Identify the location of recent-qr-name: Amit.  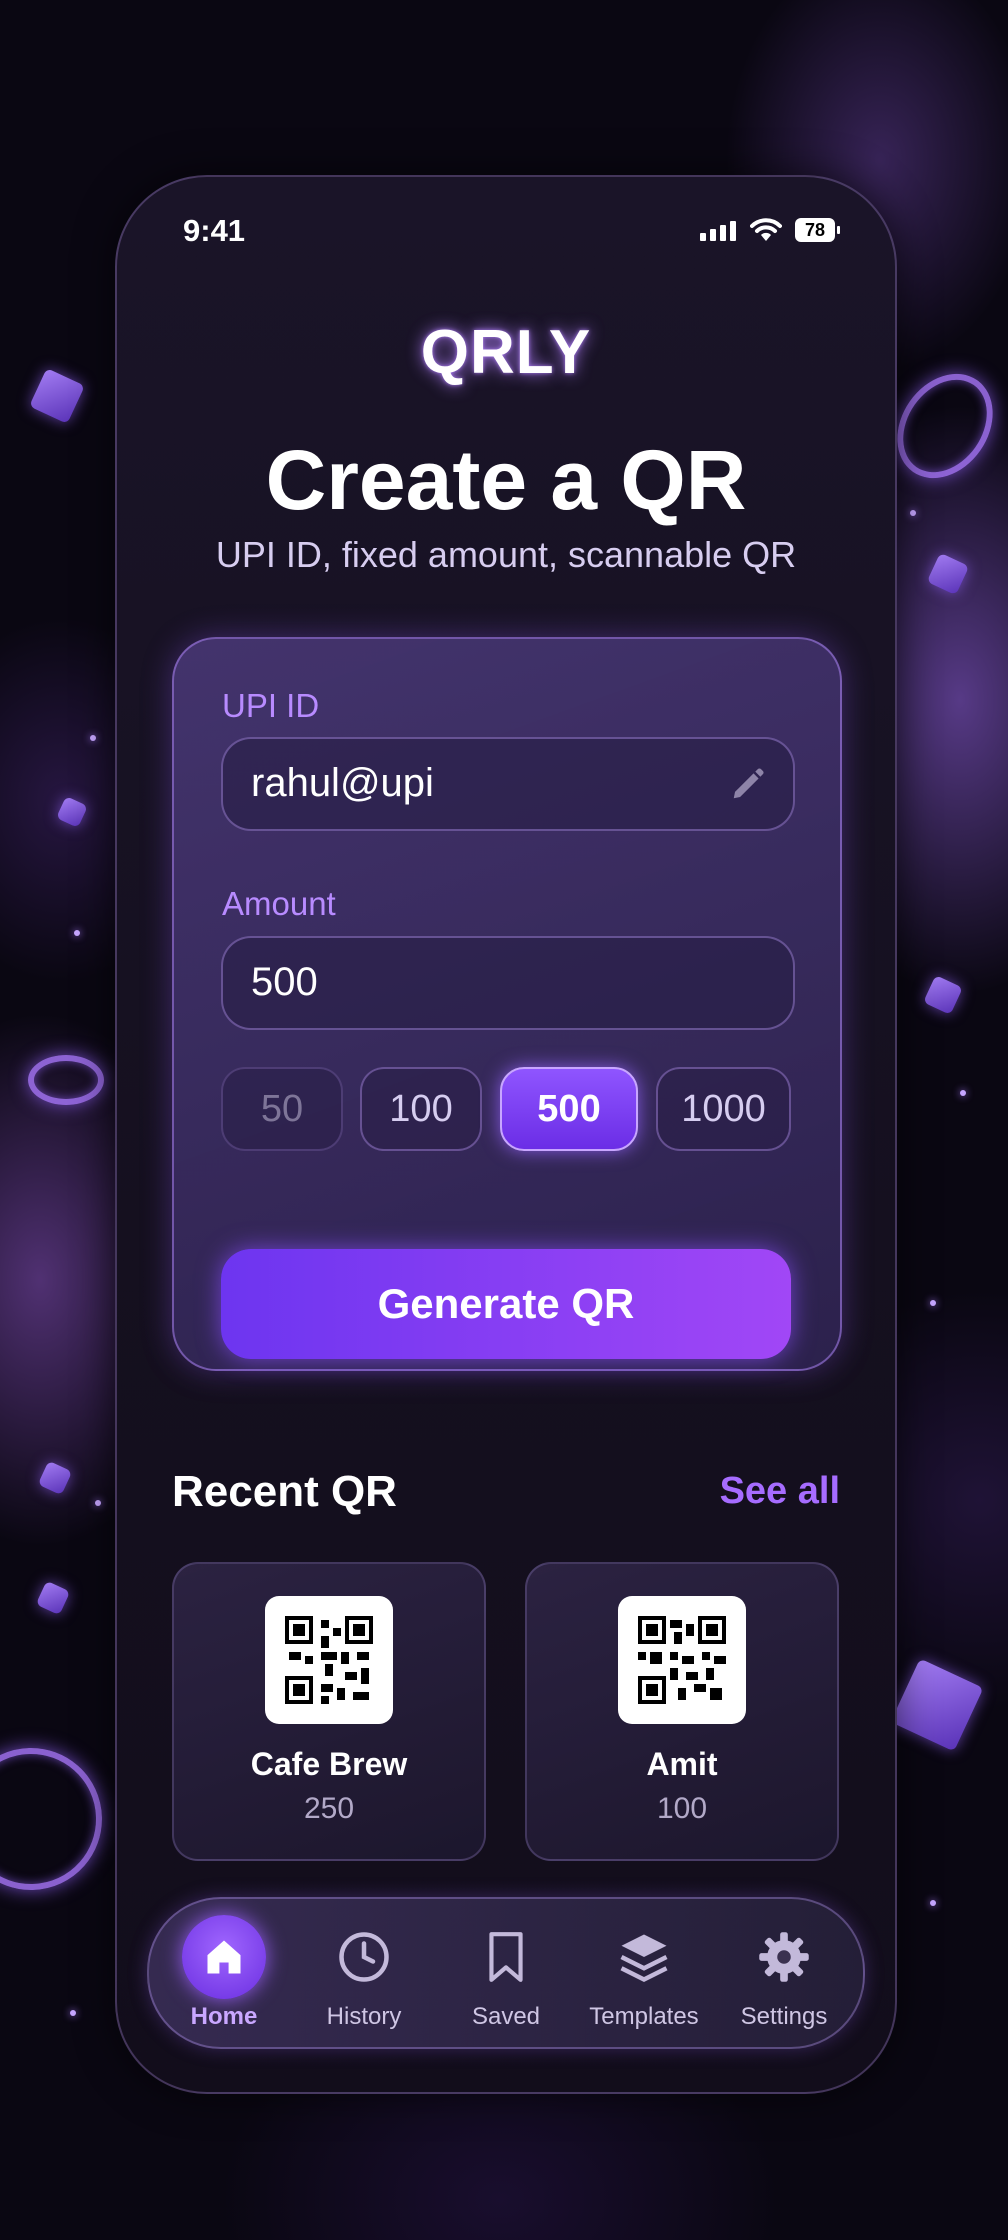
(682, 1764).